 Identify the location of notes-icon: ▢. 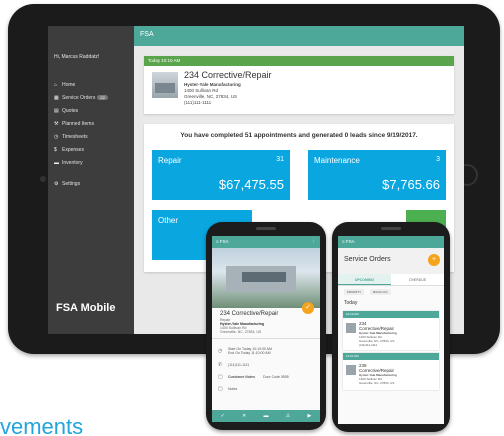
(220, 389).